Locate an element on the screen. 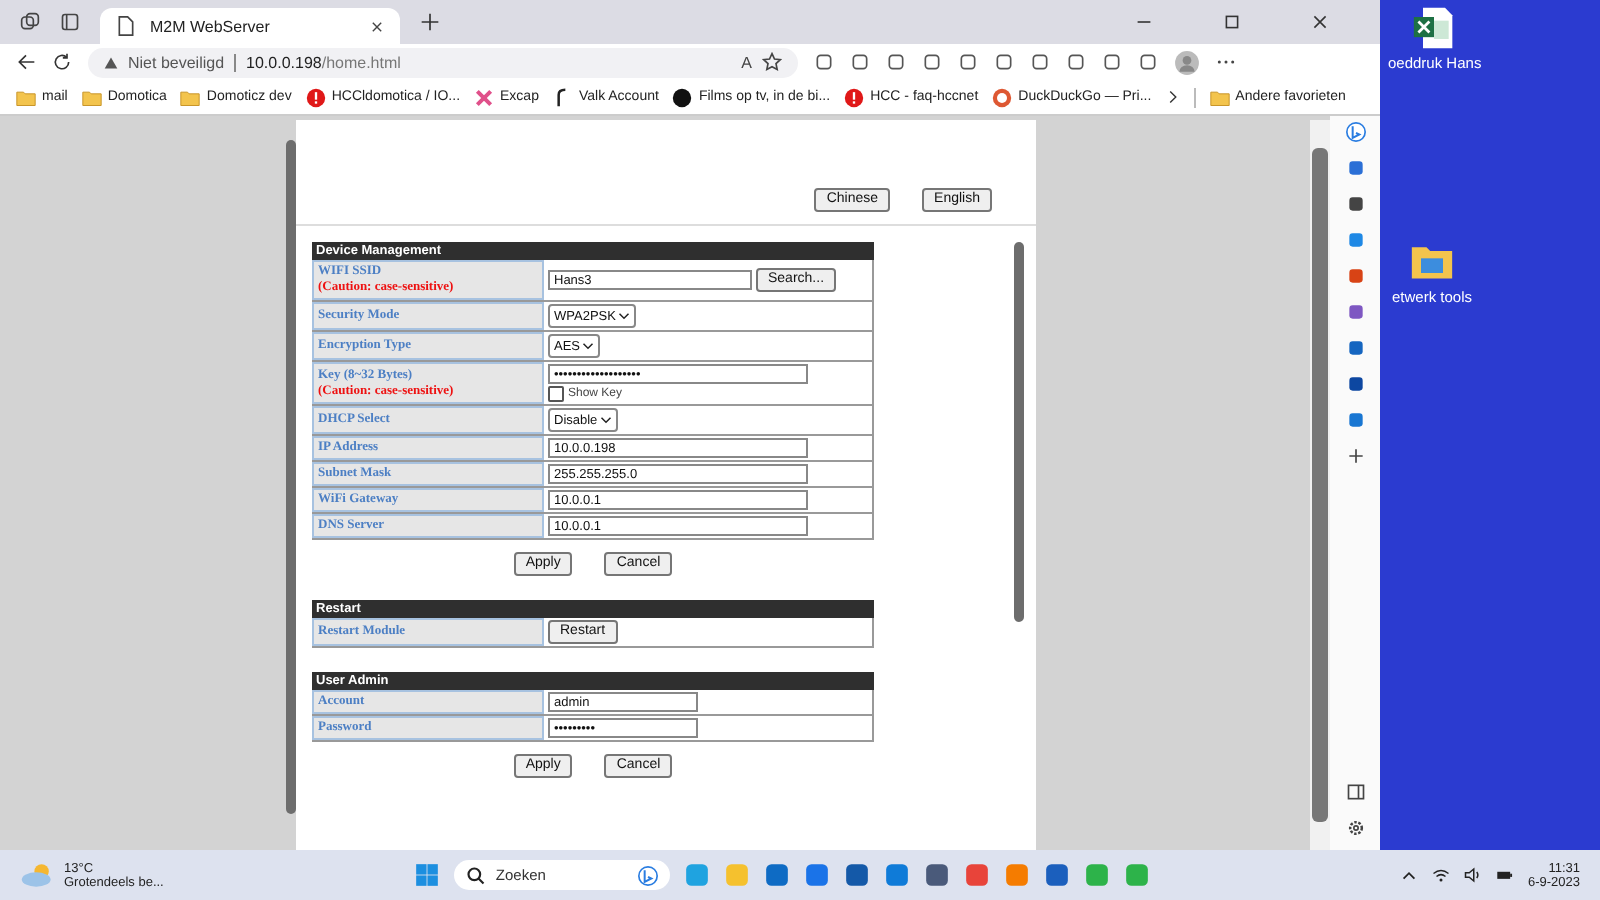 The width and height of the screenshot is (1600, 900). url-text: 10.0.0.198/home.html is located at coordinates (323, 62).